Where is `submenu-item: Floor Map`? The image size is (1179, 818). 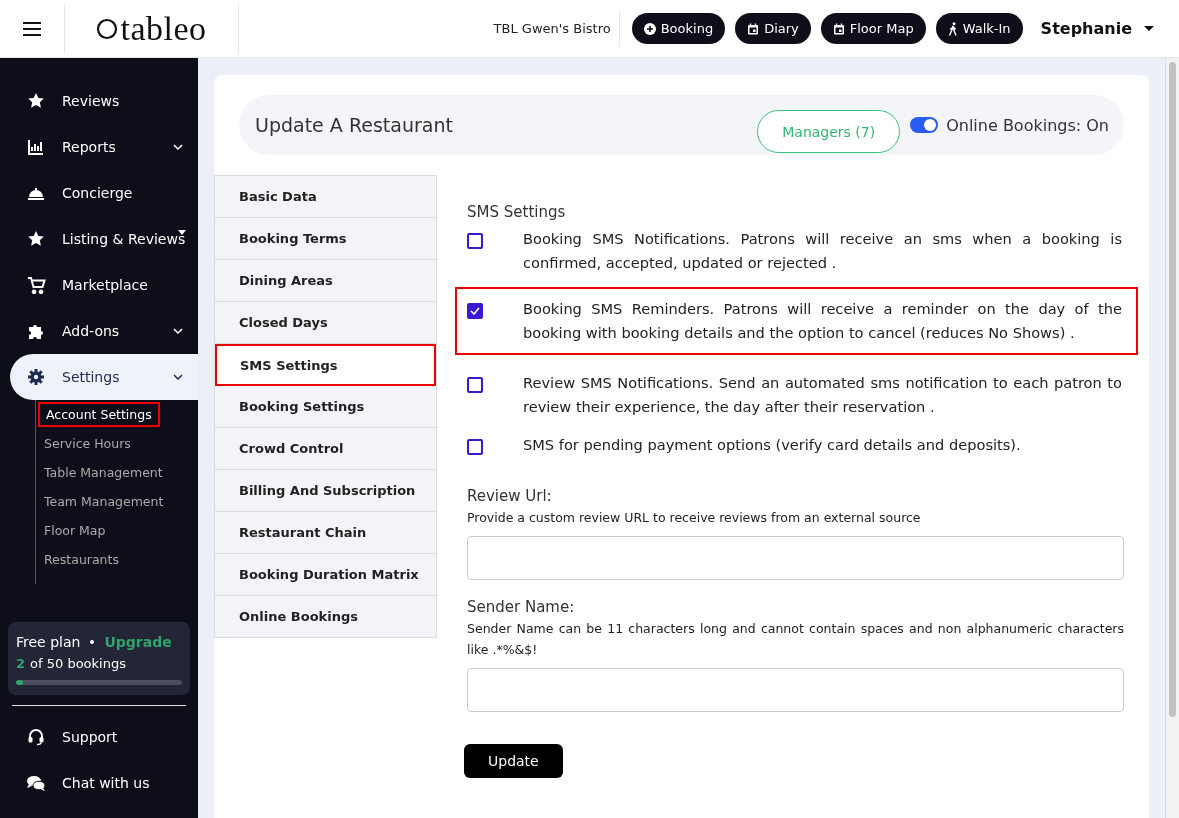
submenu-item: Floor Map is located at coordinates (75, 532).